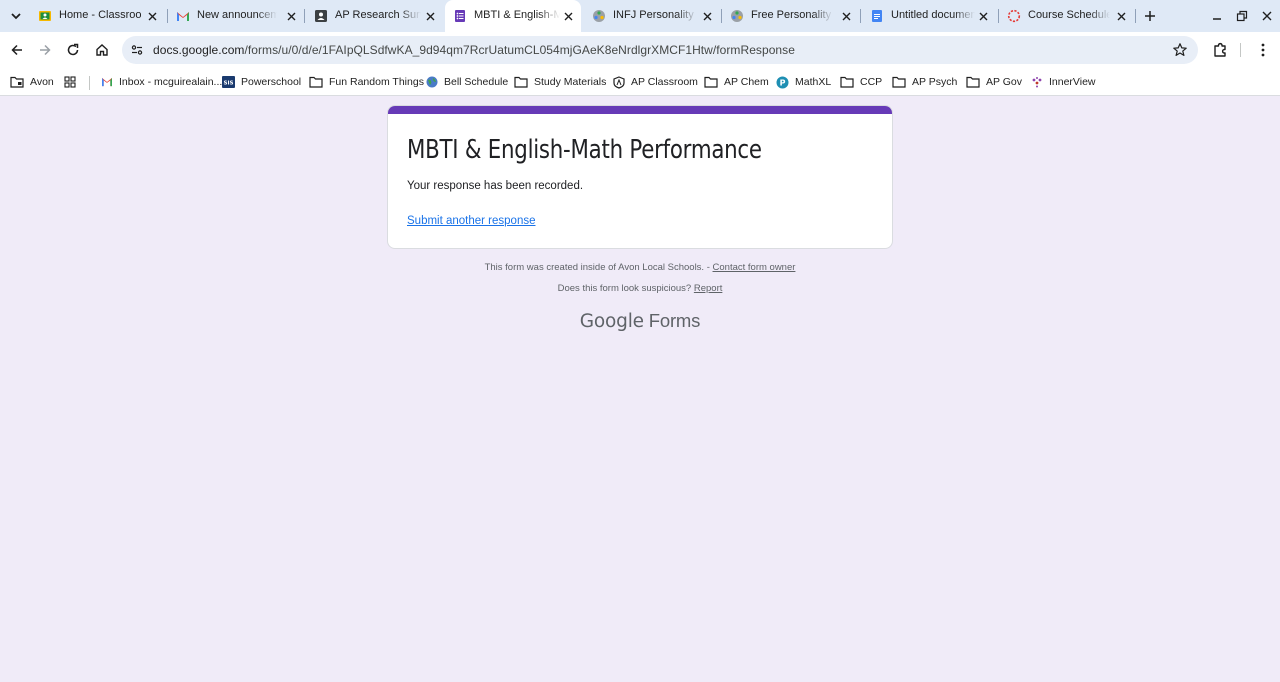 The image size is (1280, 682). Describe the element at coordinates (877, 16) in the screenshot. I see `google-docs-icon` at that location.